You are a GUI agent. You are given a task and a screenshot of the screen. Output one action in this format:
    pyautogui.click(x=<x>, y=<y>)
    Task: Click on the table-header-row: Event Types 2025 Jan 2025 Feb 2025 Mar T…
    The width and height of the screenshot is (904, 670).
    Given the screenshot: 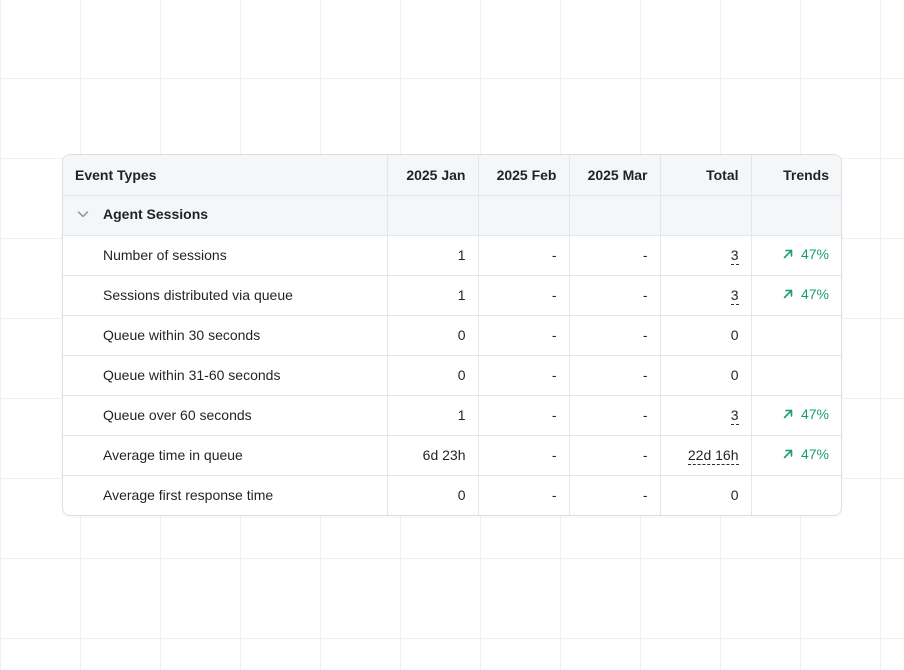 What is the action you would take?
    pyautogui.click(x=452, y=175)
    